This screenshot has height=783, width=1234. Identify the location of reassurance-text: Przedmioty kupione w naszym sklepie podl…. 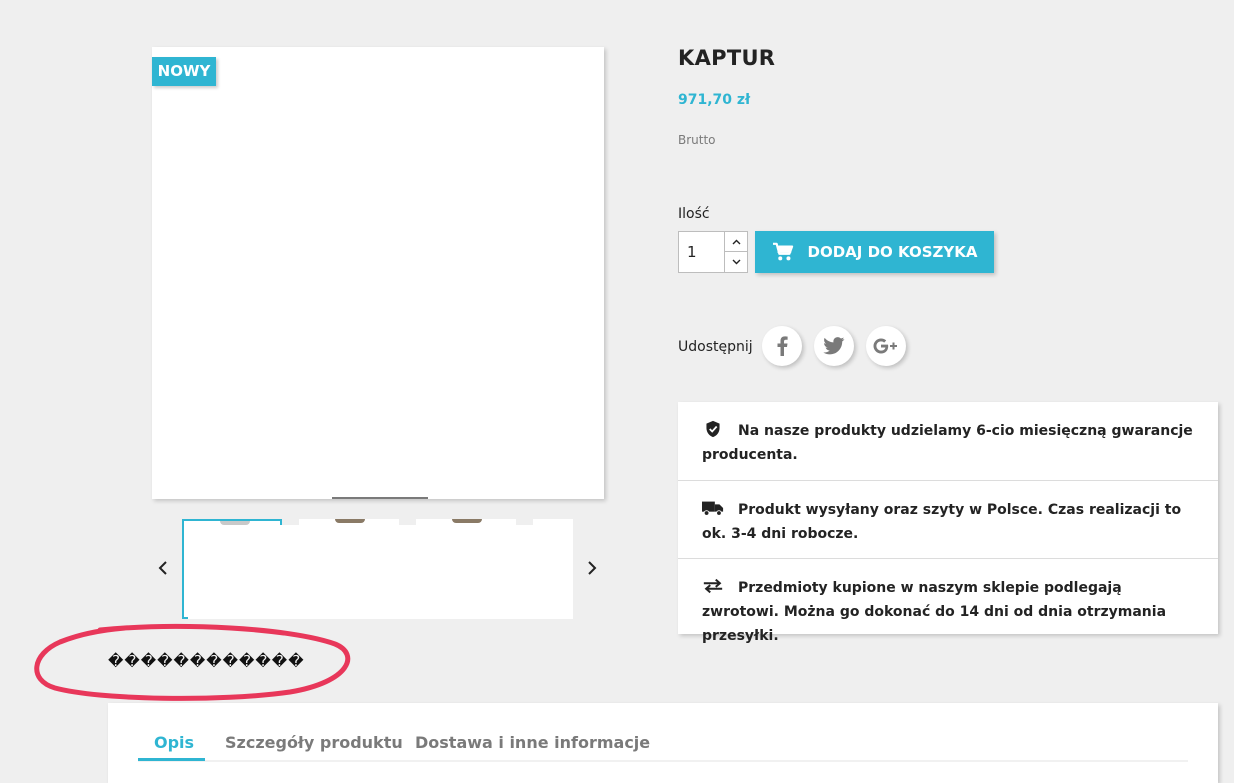
(934, 612).